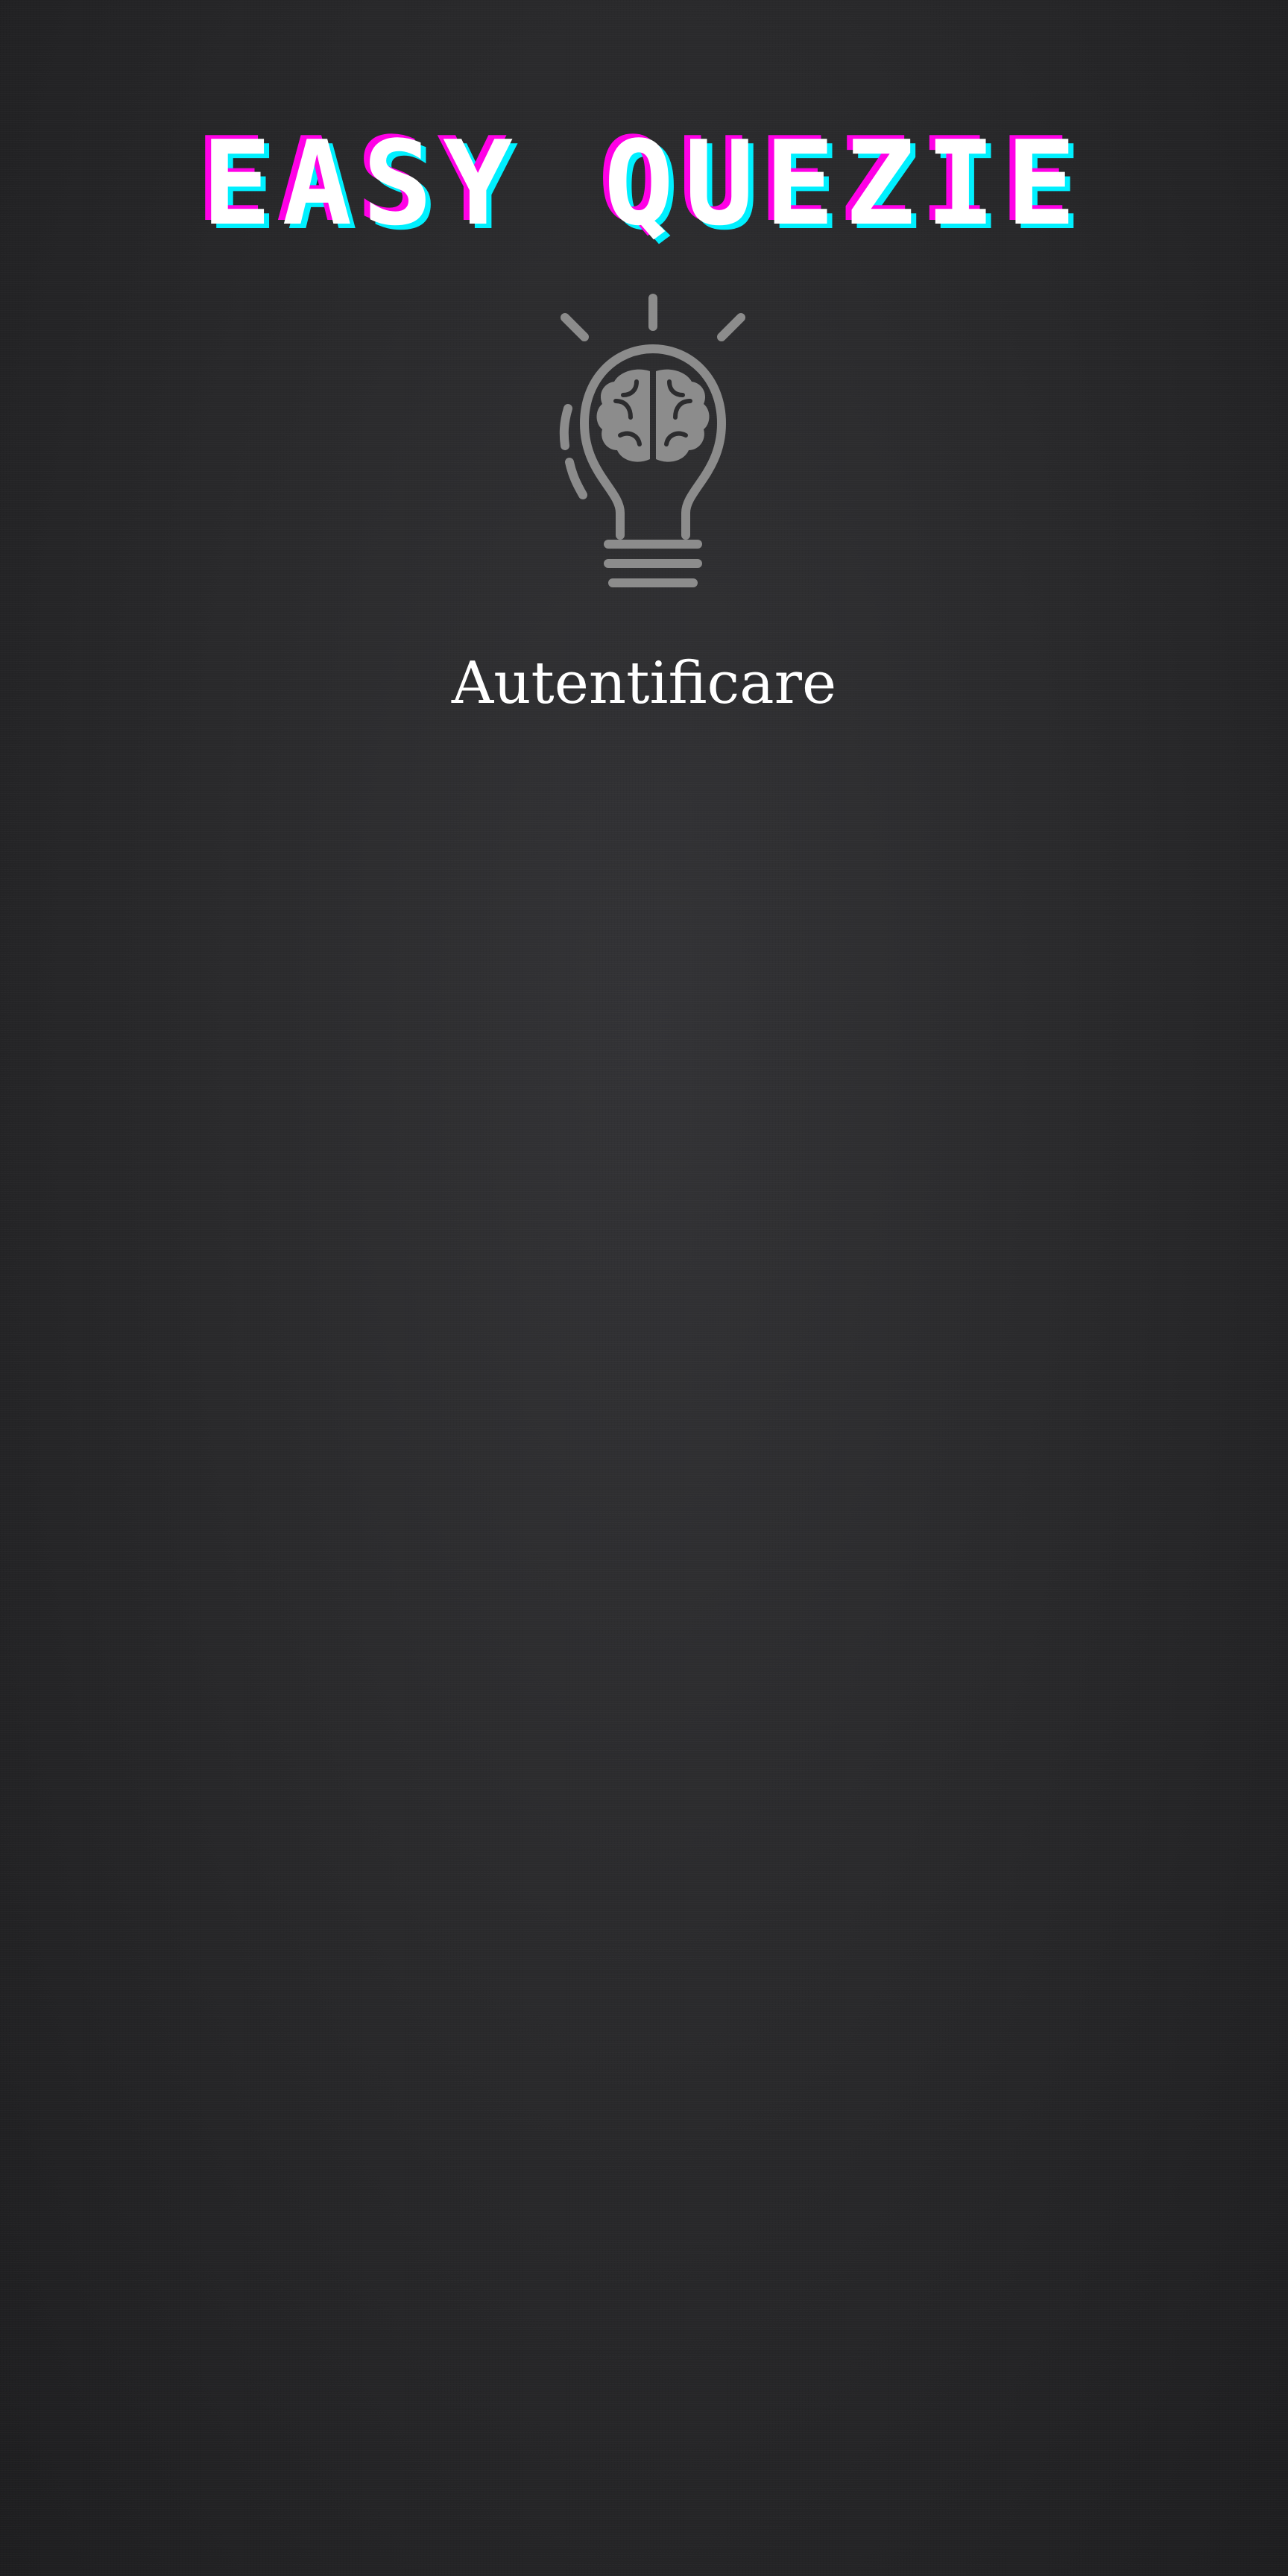 The image size is (1288, 2576). What do you see at coordinates (652, 440) in the screenshot?
I see `lightbulb-brain-icon` at bounding box center [652, 440].